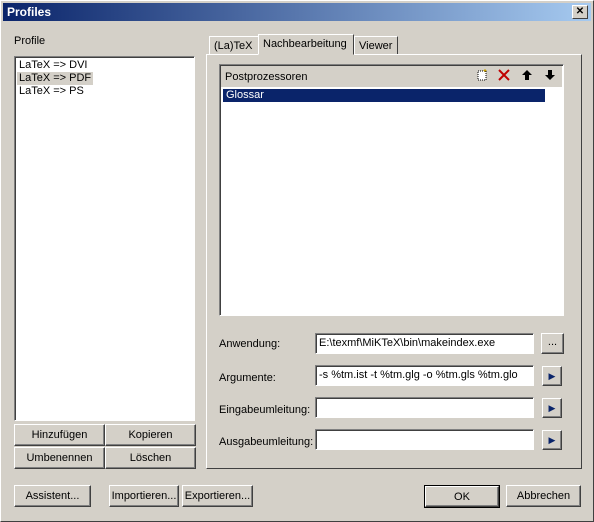  Describe the element at coordinates (482, 75) in the screenshot. I see `new-icon` at that location.